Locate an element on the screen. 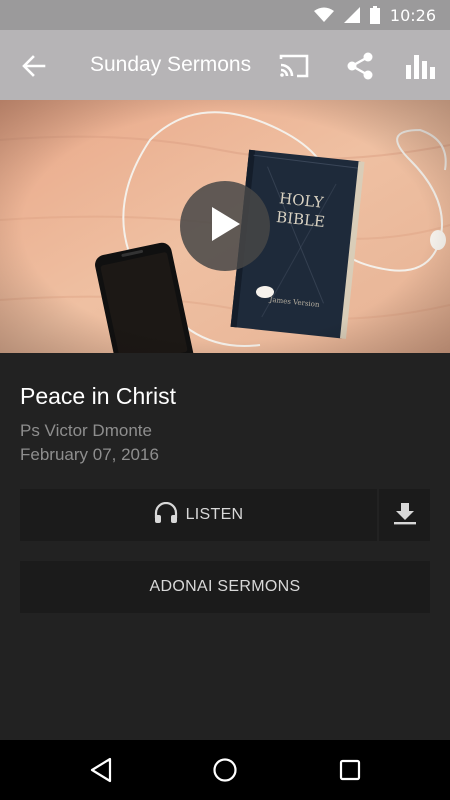 The height and width of the screenshot is (800, 450). download-button is located at coordinates (404, 515).